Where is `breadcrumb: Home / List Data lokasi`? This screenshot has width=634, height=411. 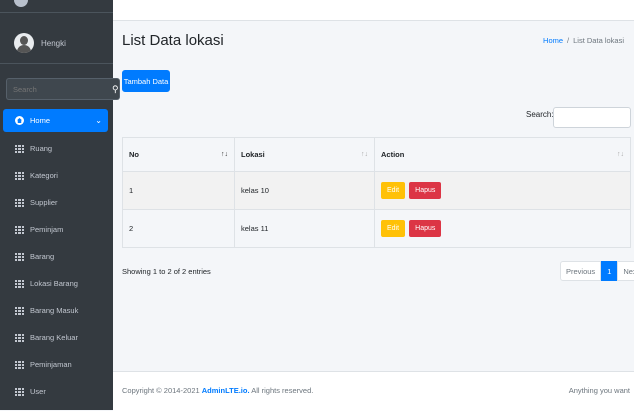
breadcrumb: Home / List Data lokasi is located at coordinates (583, 40).